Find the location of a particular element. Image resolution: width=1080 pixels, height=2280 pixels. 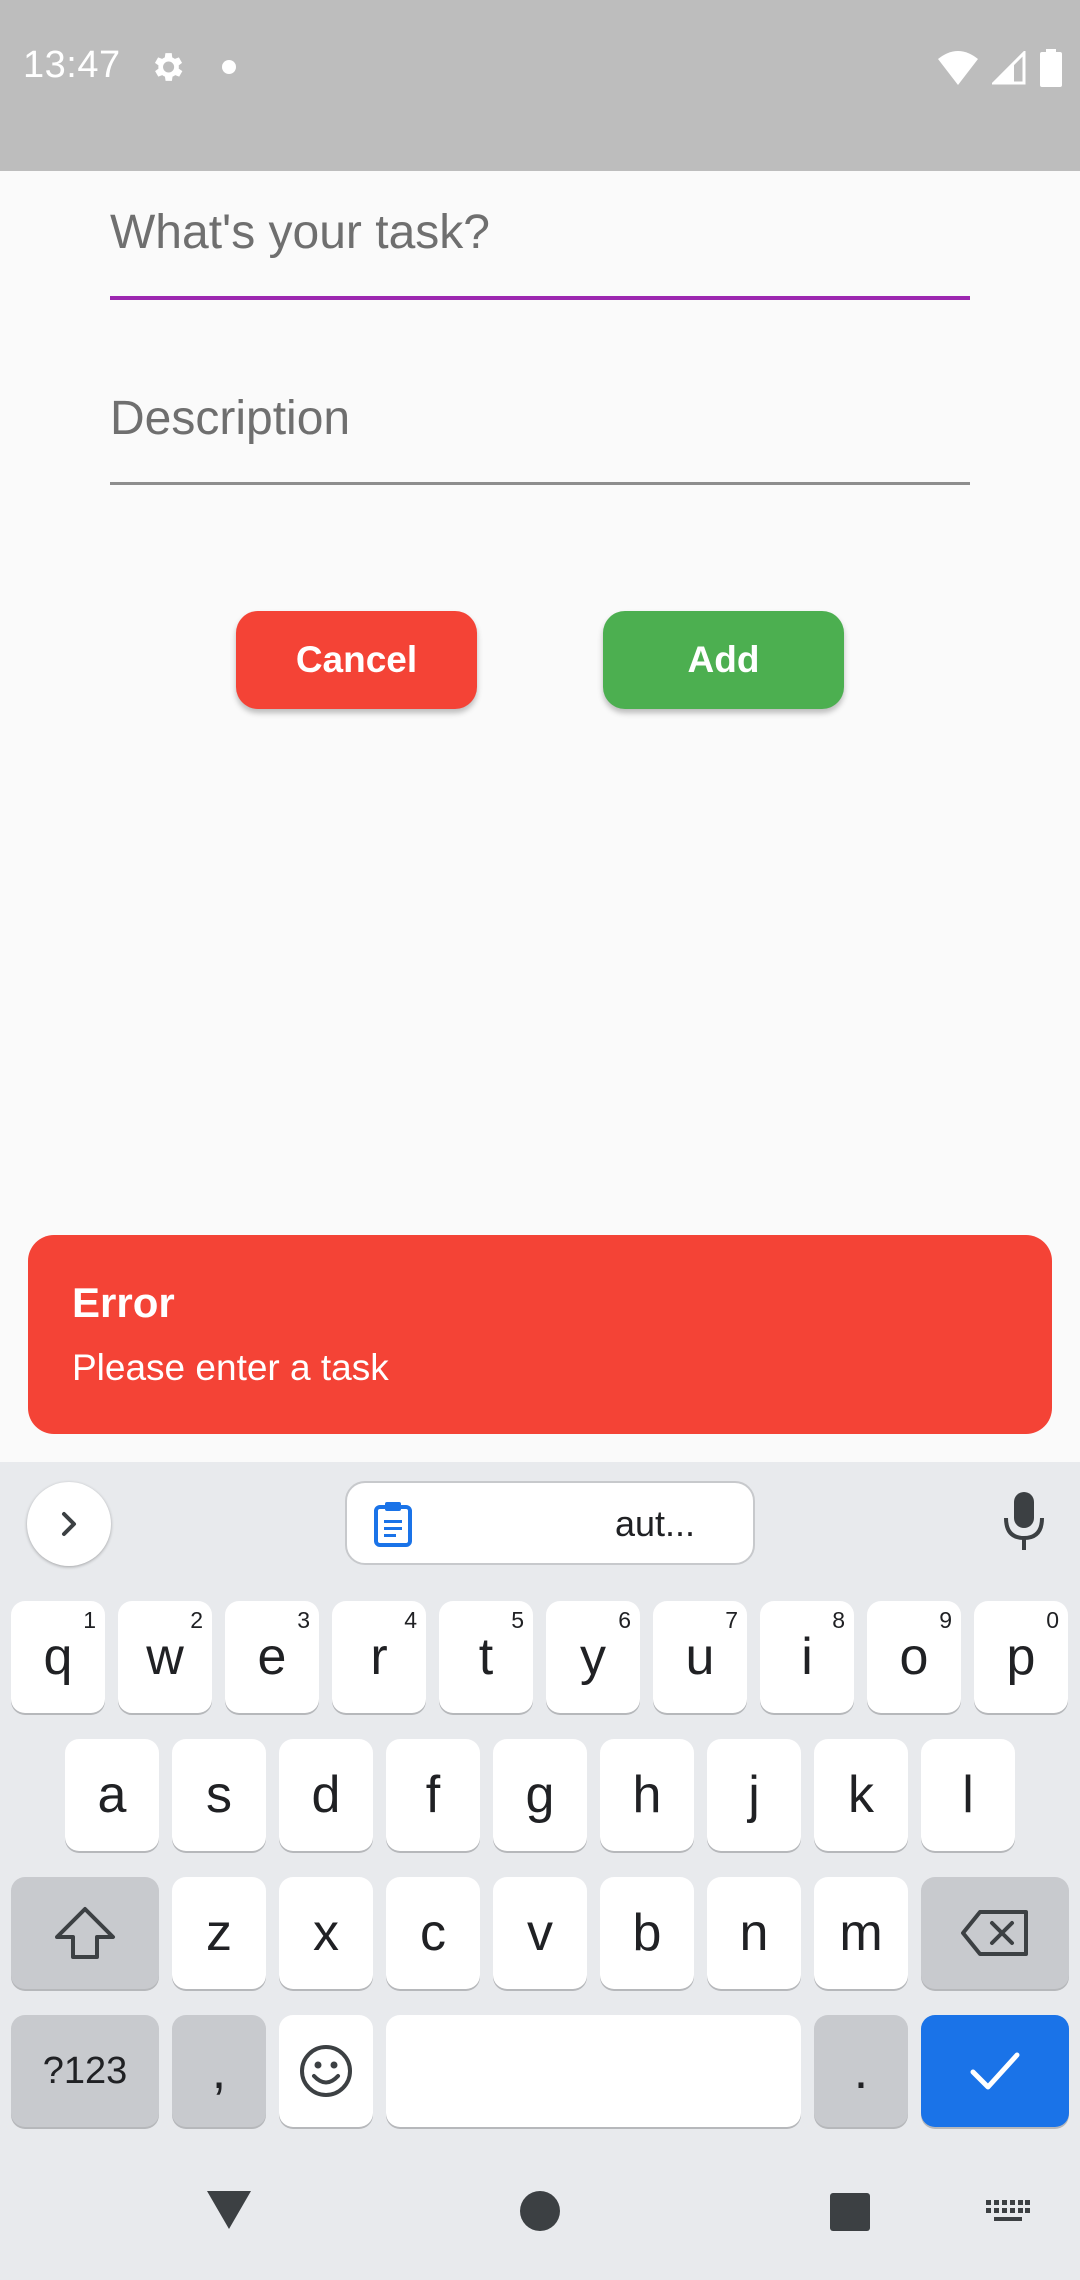

key-hint: 5 is located at coordinates (517, 1620).